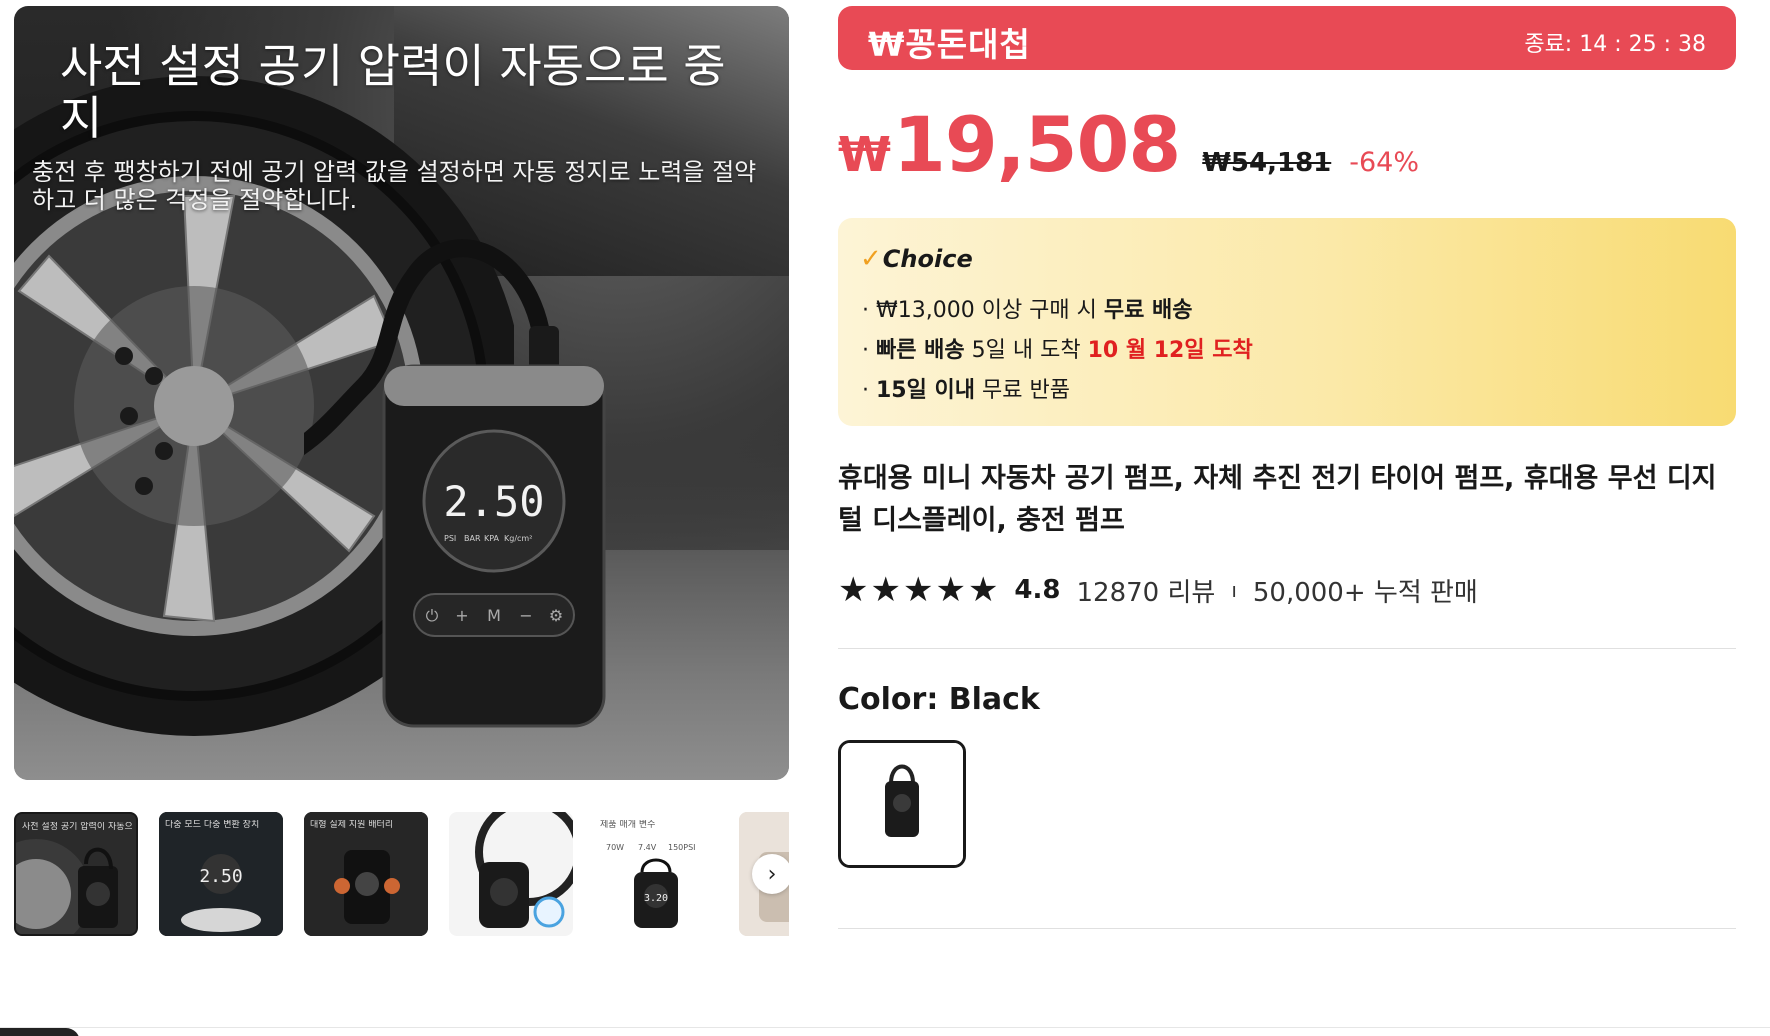  Describe the element at coordinates (1615, 44) in the screenshot. I see `deal-countdown-timer: 종료: 14 : 25 : 38` at that location.